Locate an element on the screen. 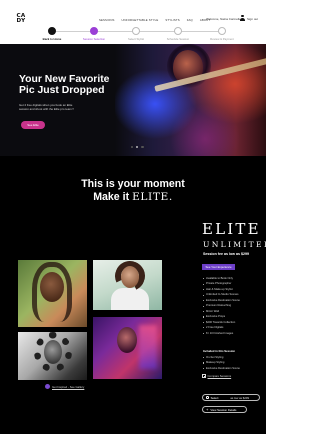  logo: CA DY is located at coordinates (21, 19).